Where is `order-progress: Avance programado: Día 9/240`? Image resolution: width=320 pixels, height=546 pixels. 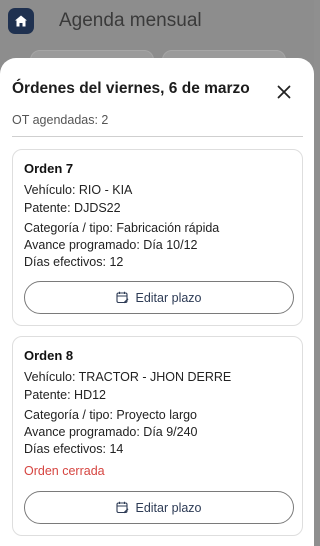
order-progress: Avance programado: Día 9/240 is located at coordinates (111, 432).